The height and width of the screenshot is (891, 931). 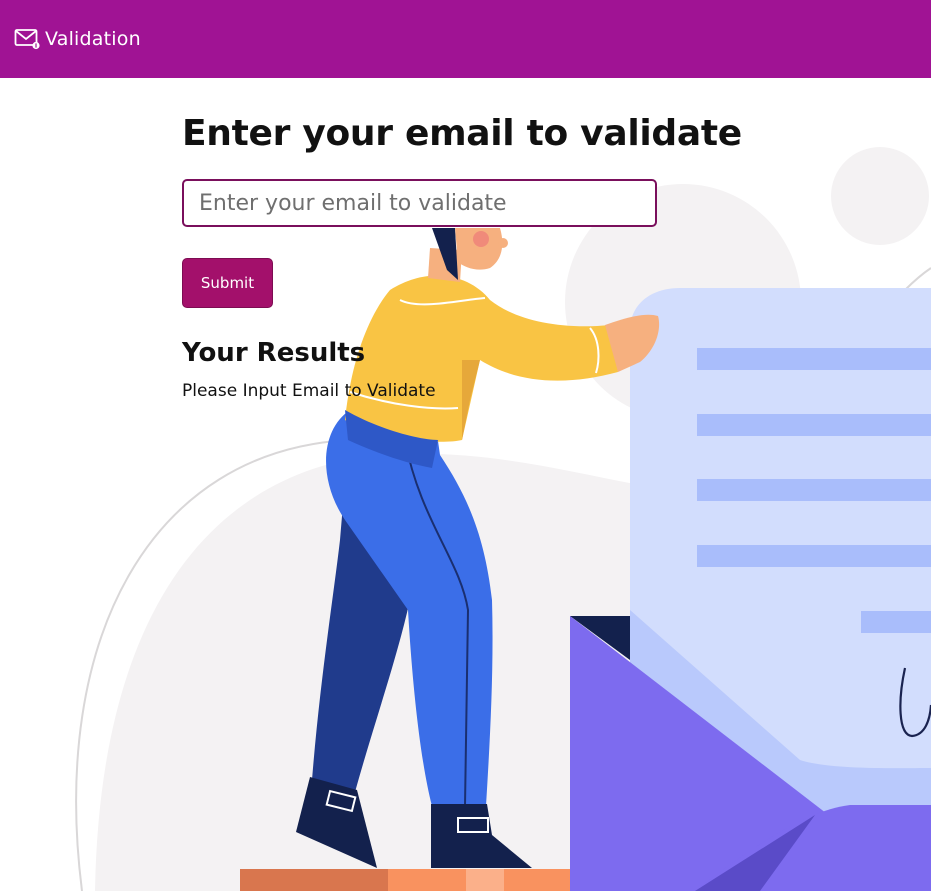 What do you see at coordinates (27, 39) in the screenshot?
I see `envelope-icon` at bounding box center [27, 39].